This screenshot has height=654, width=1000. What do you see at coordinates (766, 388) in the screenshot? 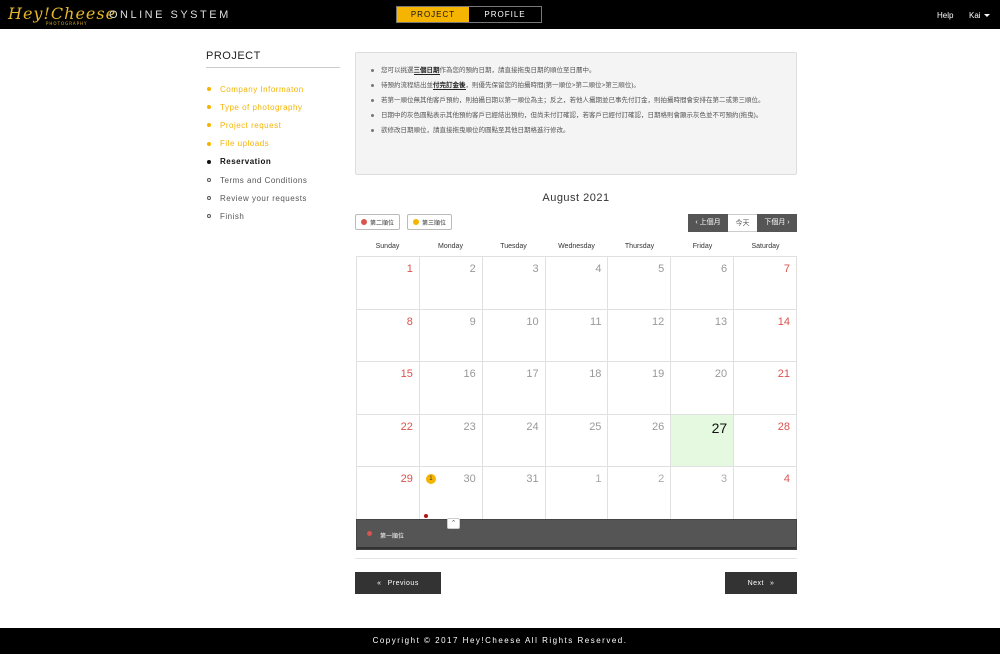
I see `calendar-day: 21` at bounding box center [766, 388].